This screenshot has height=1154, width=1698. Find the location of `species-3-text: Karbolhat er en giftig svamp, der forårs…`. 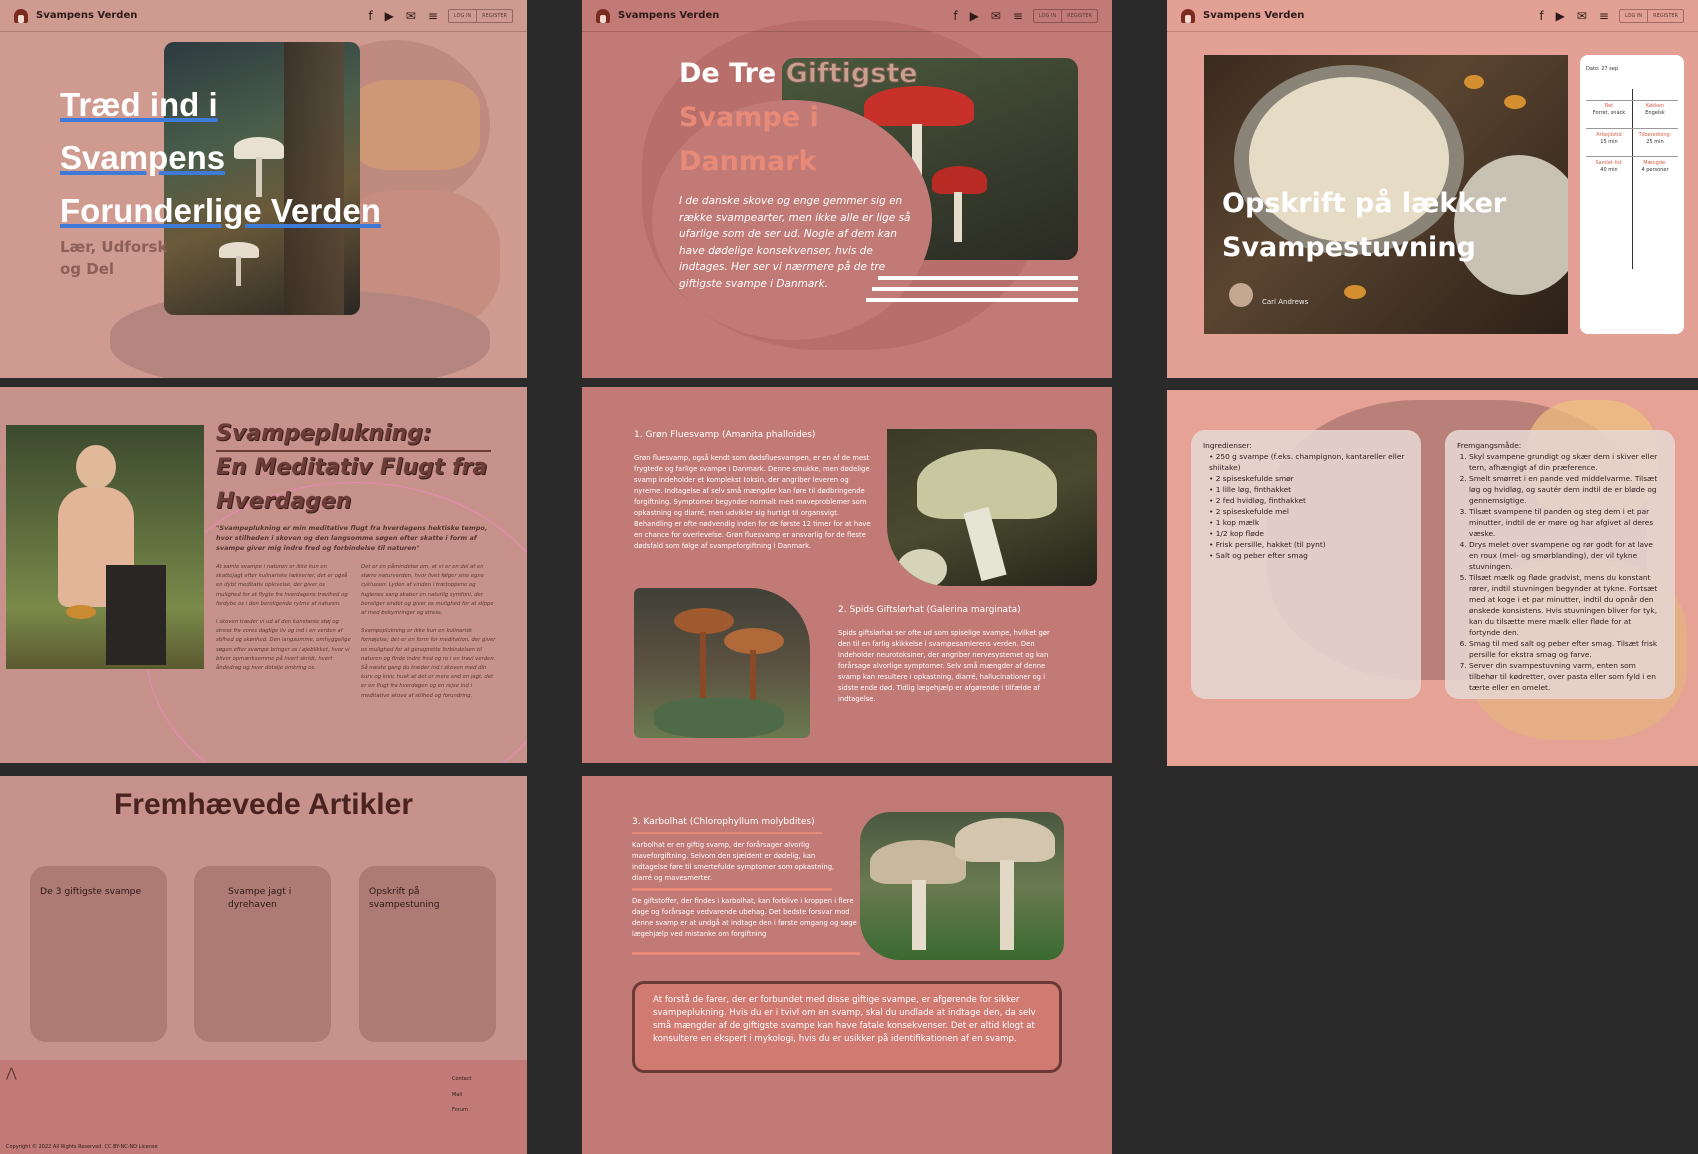

species-3-text: Karbolhat er en giftig svamp, der forårs… is located at coordinates (733, 861).